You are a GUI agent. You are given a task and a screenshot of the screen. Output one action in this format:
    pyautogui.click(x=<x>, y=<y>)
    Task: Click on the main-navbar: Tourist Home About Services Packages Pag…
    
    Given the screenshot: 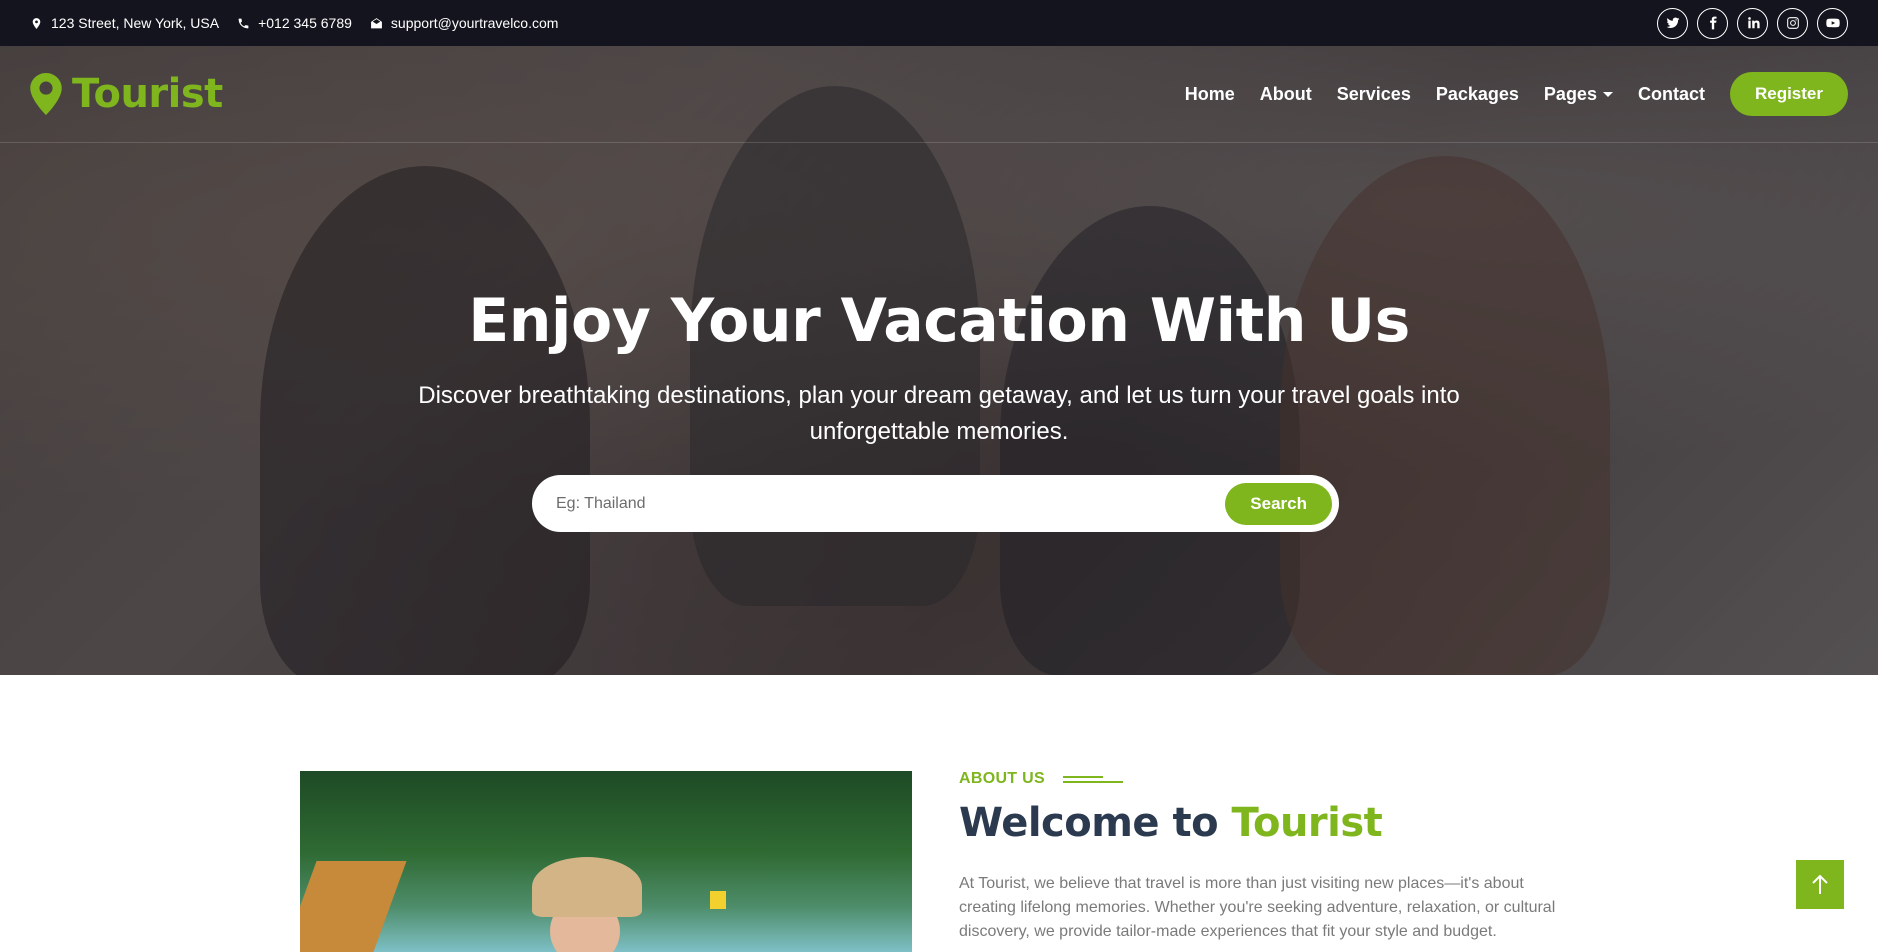 What is the action you would take?
    pyautogui.click(x=939, y=94)
    